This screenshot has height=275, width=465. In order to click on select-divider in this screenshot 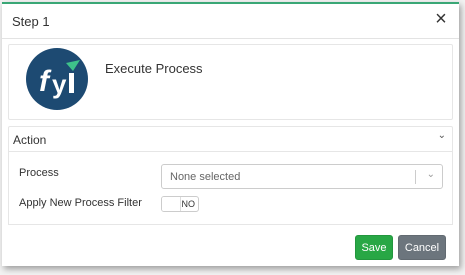, I will do `click(415, 177)`.